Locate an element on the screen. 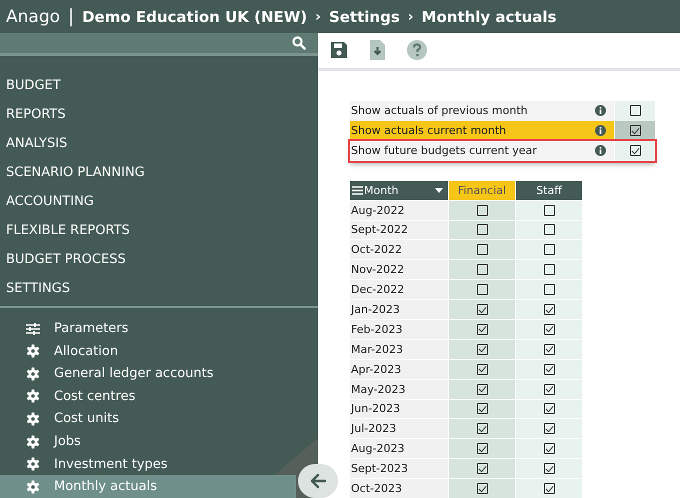 This screenshot has height=498, width=680. menu-item: FLEXIBLE REPORTS is located at coordinates (159, 231).